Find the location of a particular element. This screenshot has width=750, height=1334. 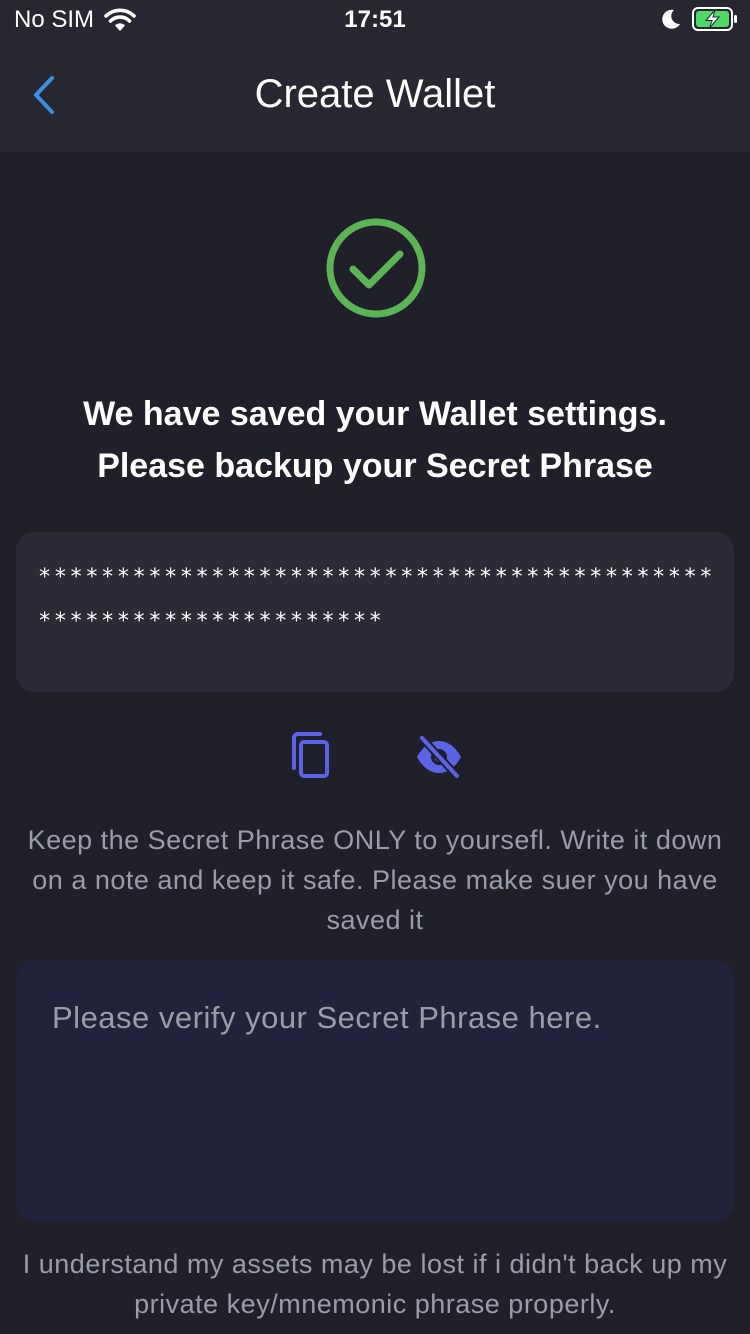

toggle-visibility-button is located at coordinates (439, 757).